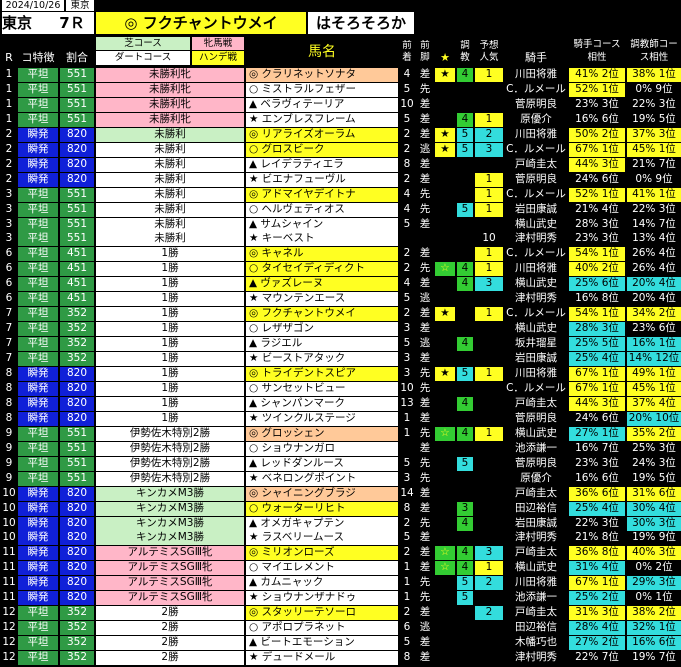 This screenshot has width=681, height=667. Describe the element at coordinates (322, 523) in the screenshot. I see `horse-name-cell: ▲ オメガキャプテン` at that location.